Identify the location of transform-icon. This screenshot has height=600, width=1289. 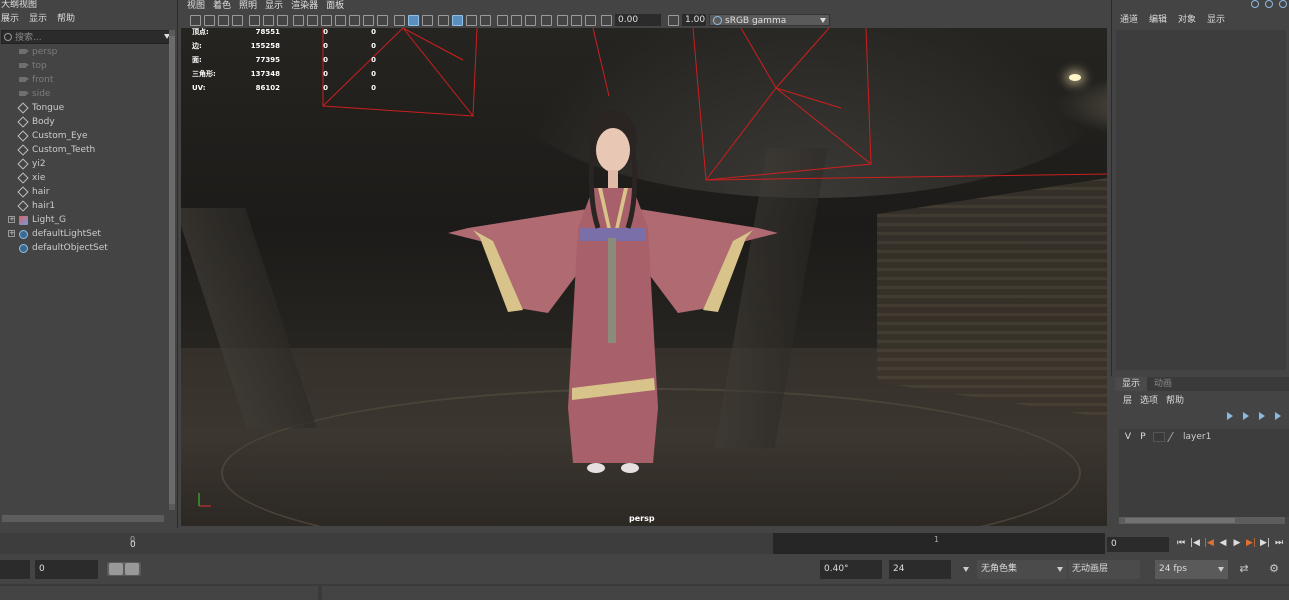
(1255, 4).